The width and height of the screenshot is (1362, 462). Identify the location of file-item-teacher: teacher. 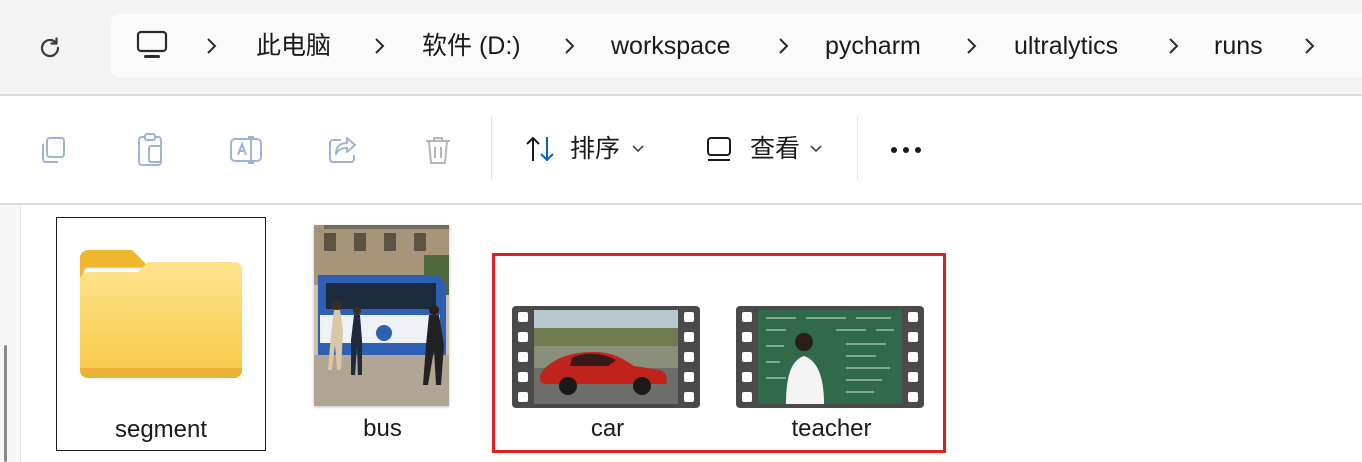
(831, 371).